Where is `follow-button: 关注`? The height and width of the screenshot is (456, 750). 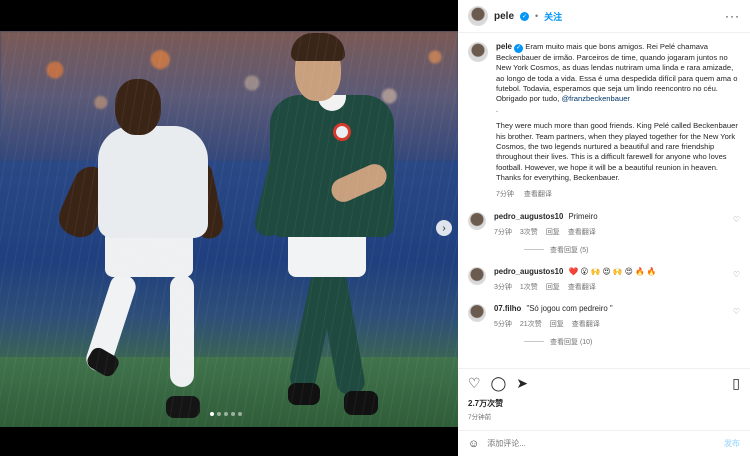
follow-button: 关注 is located at coordinates (553, 16).